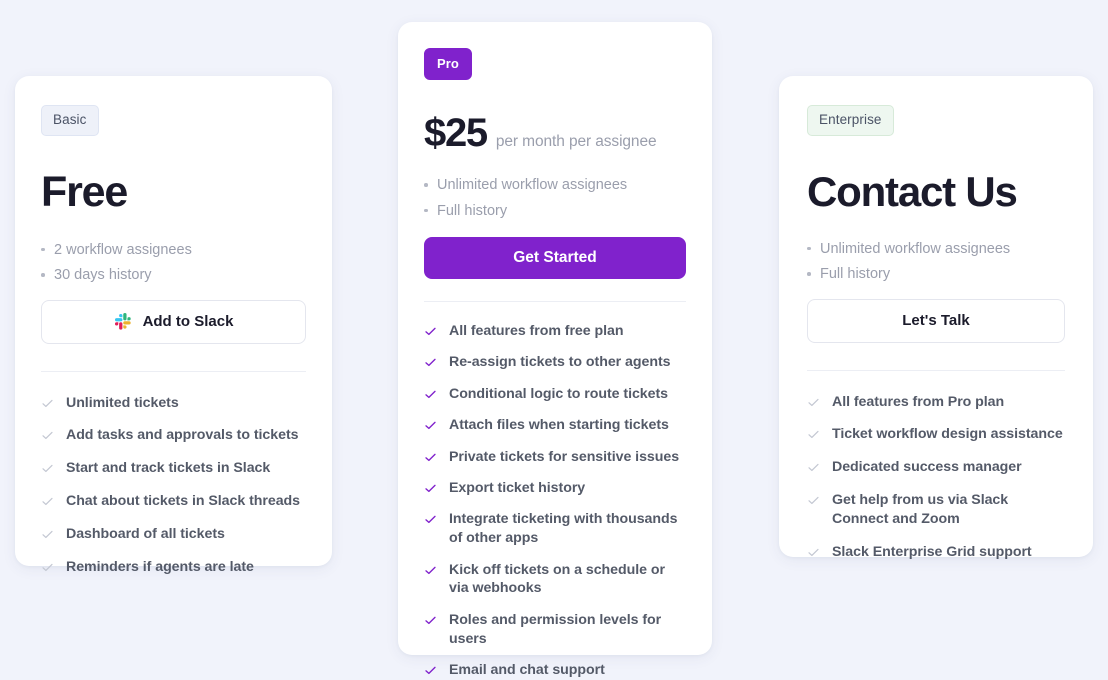  I want to click on feature-label: Email and chat support, so click(527, 670).